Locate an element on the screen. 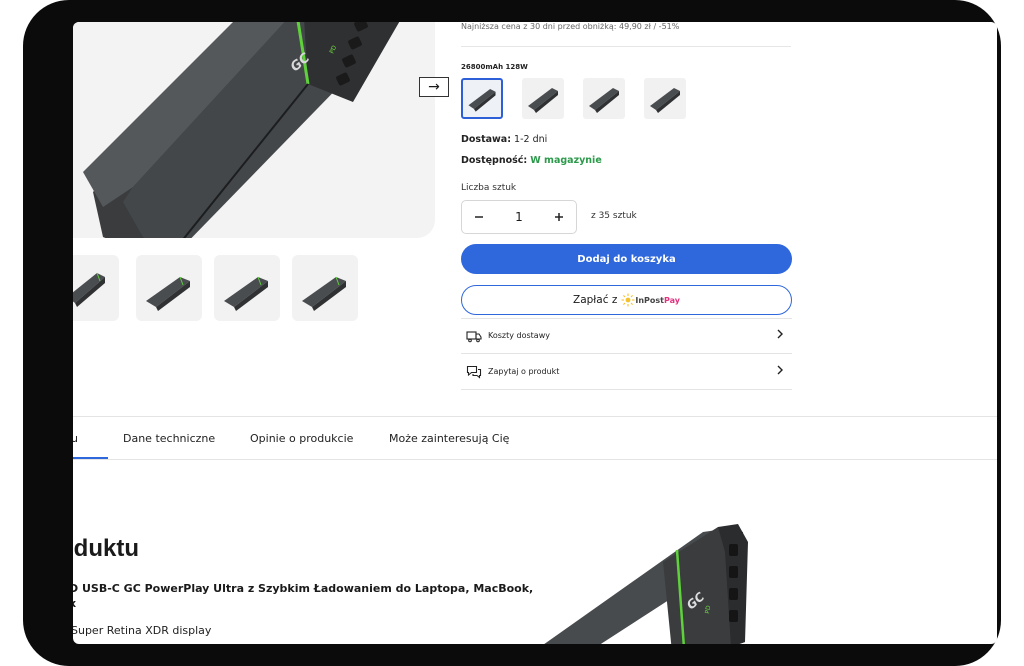 This screenshot has height=666, width=1024. svg-text: PD is located at coordinates (708, 610).